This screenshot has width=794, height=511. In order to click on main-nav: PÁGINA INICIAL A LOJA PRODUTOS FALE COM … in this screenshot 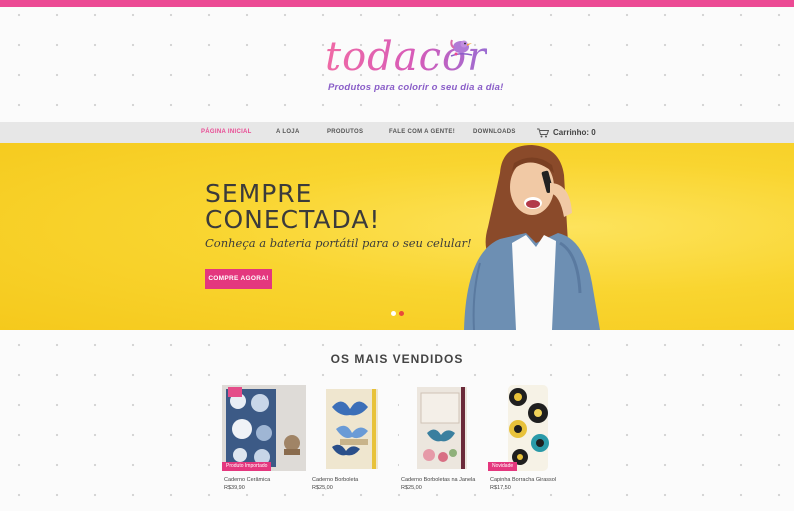, I will do `click(397, 132)`.